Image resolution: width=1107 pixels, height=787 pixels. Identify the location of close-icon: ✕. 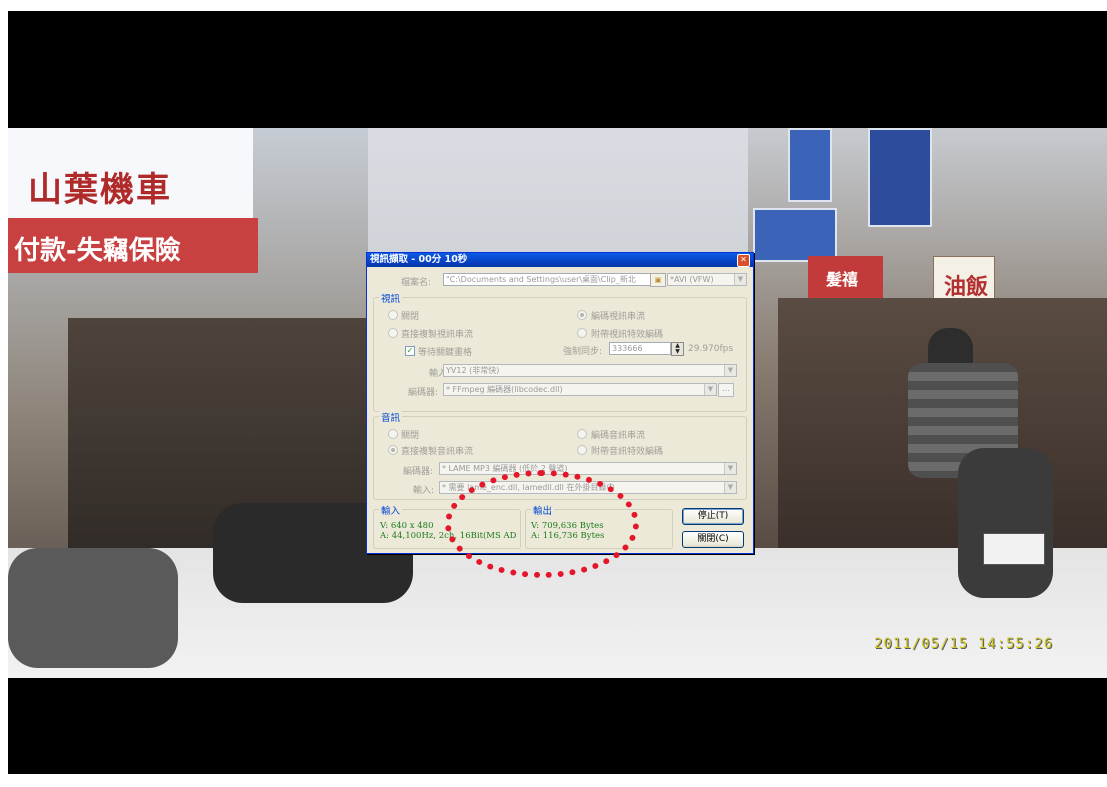
(743, 260).